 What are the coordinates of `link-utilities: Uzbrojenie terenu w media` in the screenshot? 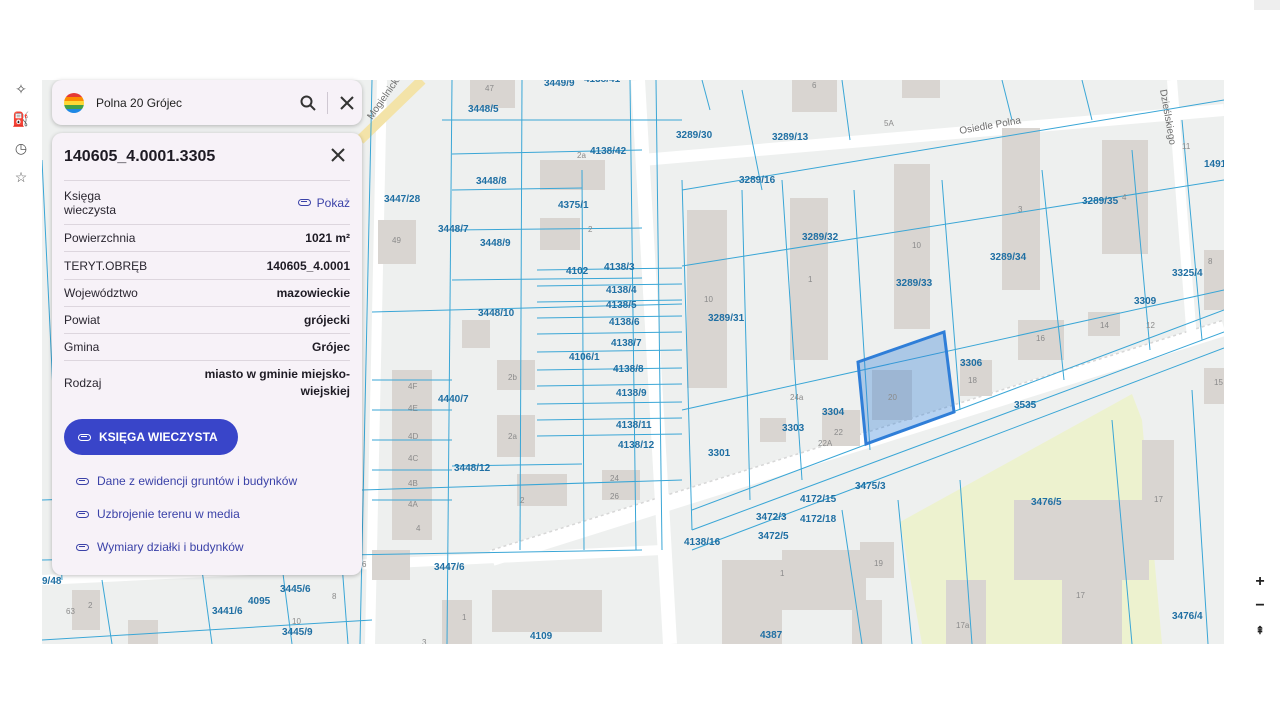 It's located at (158, 514).